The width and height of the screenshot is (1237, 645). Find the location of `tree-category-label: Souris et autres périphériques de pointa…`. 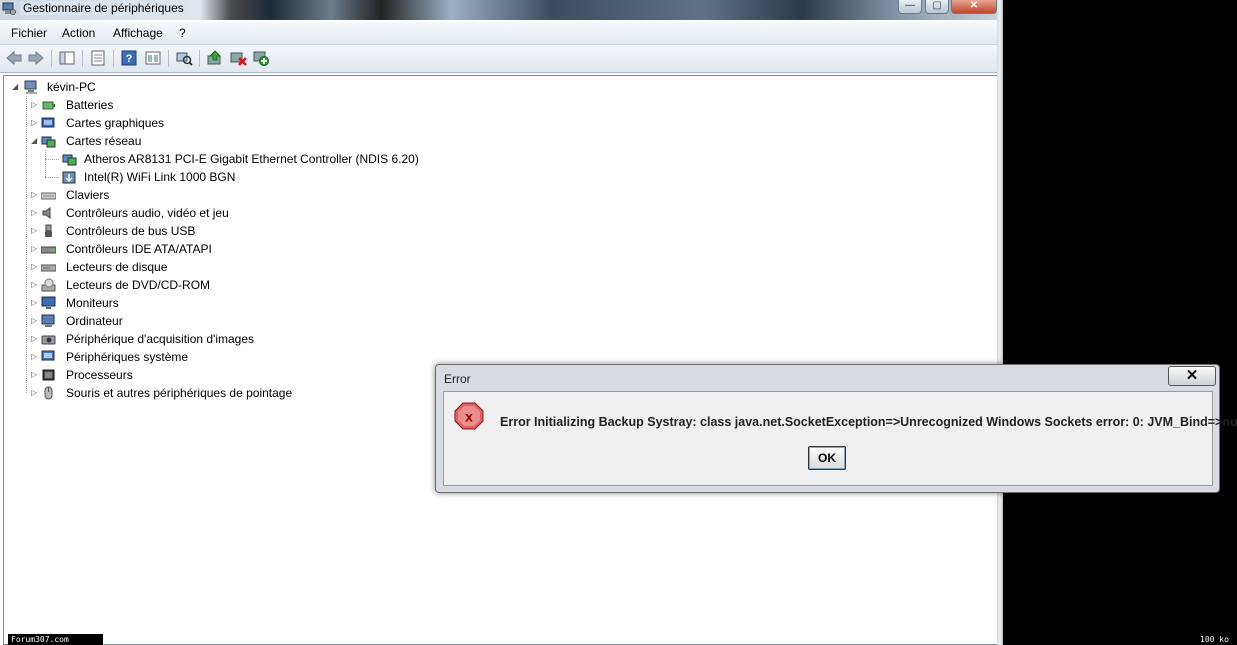

tree-category-label: Souris et autres périphériques de pointa… is located at coordinates (179, 393).